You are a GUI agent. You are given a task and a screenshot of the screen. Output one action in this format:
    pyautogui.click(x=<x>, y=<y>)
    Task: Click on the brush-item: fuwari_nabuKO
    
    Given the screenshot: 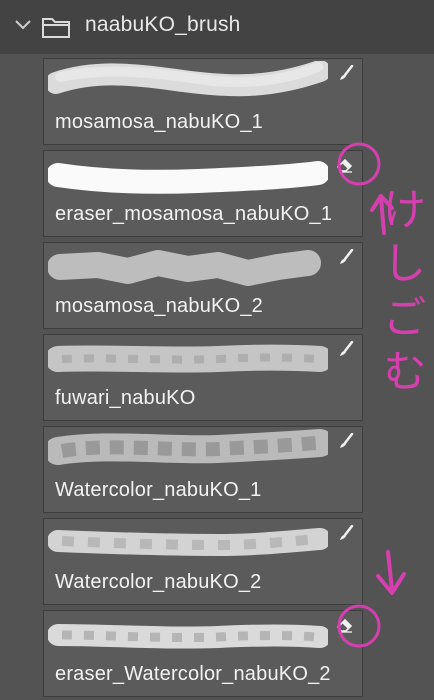 What is the action you would take?
    pyautogui.click(x=203, y=377)
    